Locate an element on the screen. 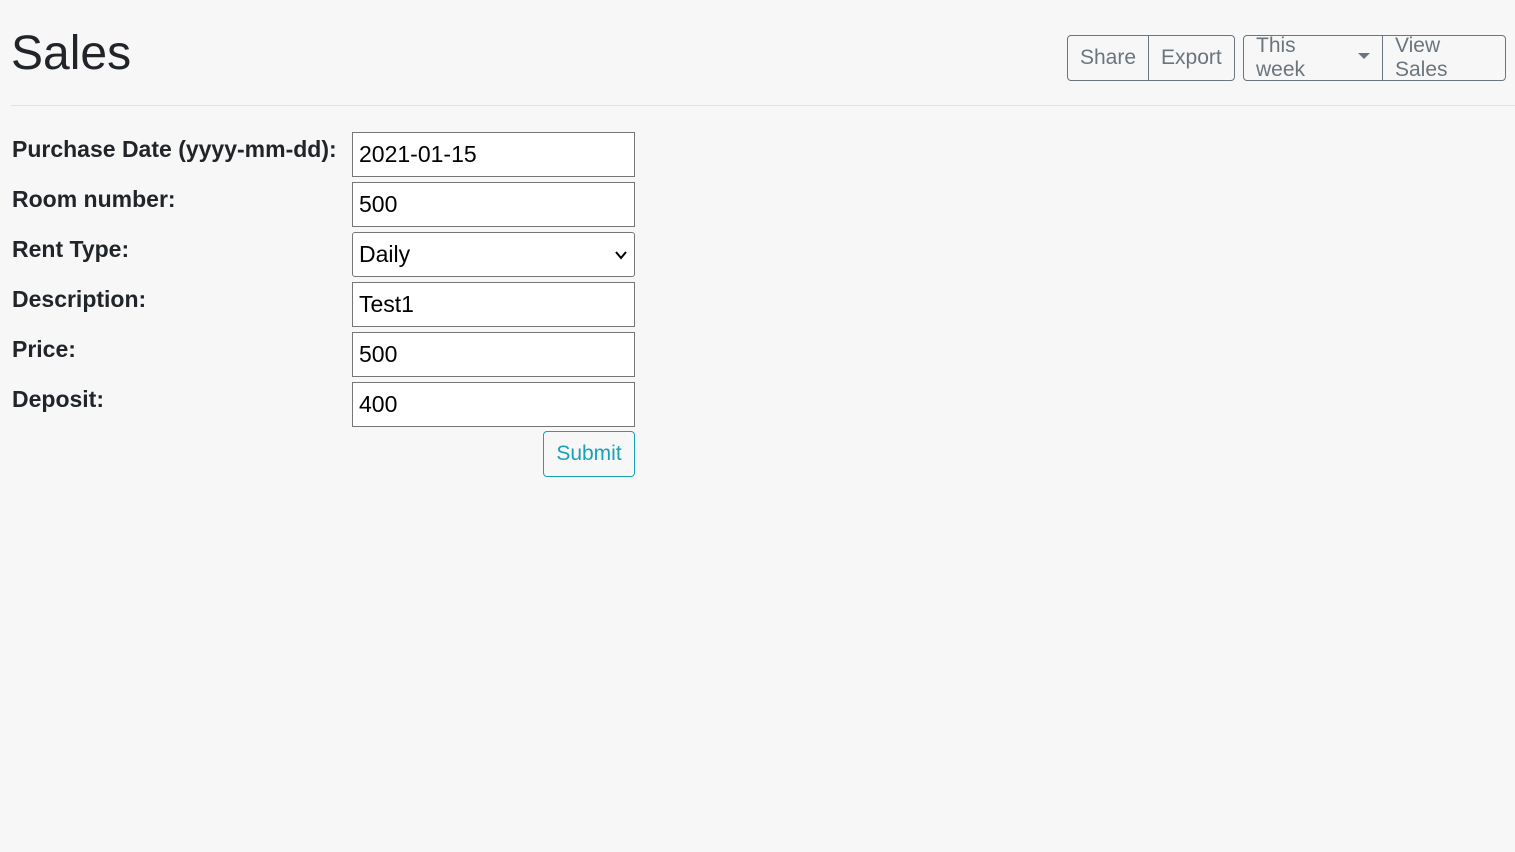  rent-type-value: Daily is located at coordinates (385, 254).